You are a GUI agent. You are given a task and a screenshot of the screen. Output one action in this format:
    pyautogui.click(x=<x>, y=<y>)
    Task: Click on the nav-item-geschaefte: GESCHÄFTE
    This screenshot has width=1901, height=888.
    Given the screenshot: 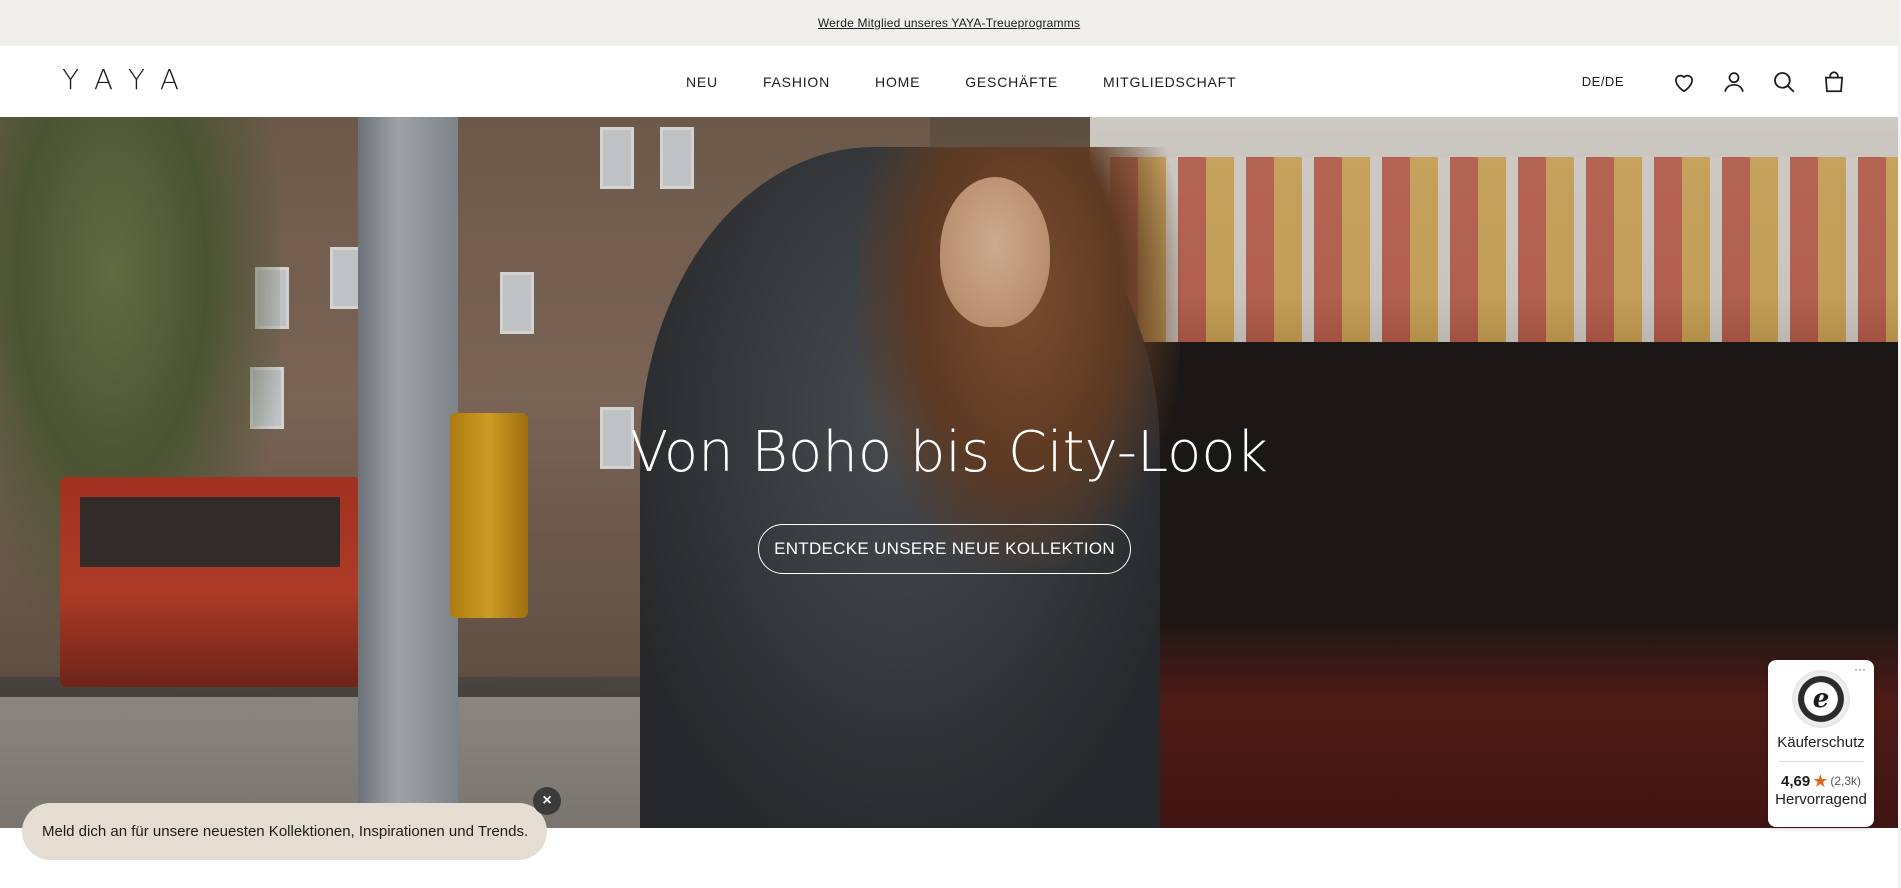 What is the action you would take?
    pyautogui.click(x=1011, y=82)
    